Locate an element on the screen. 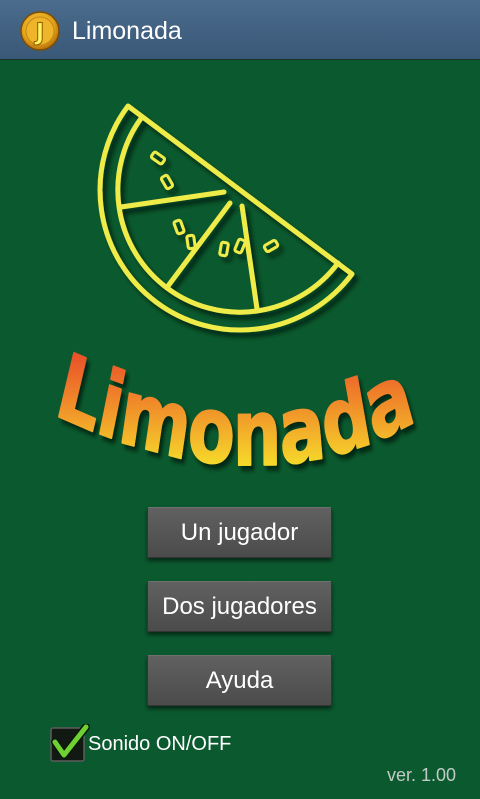  app-icon-letter: J is located at coordinates (39, 32).